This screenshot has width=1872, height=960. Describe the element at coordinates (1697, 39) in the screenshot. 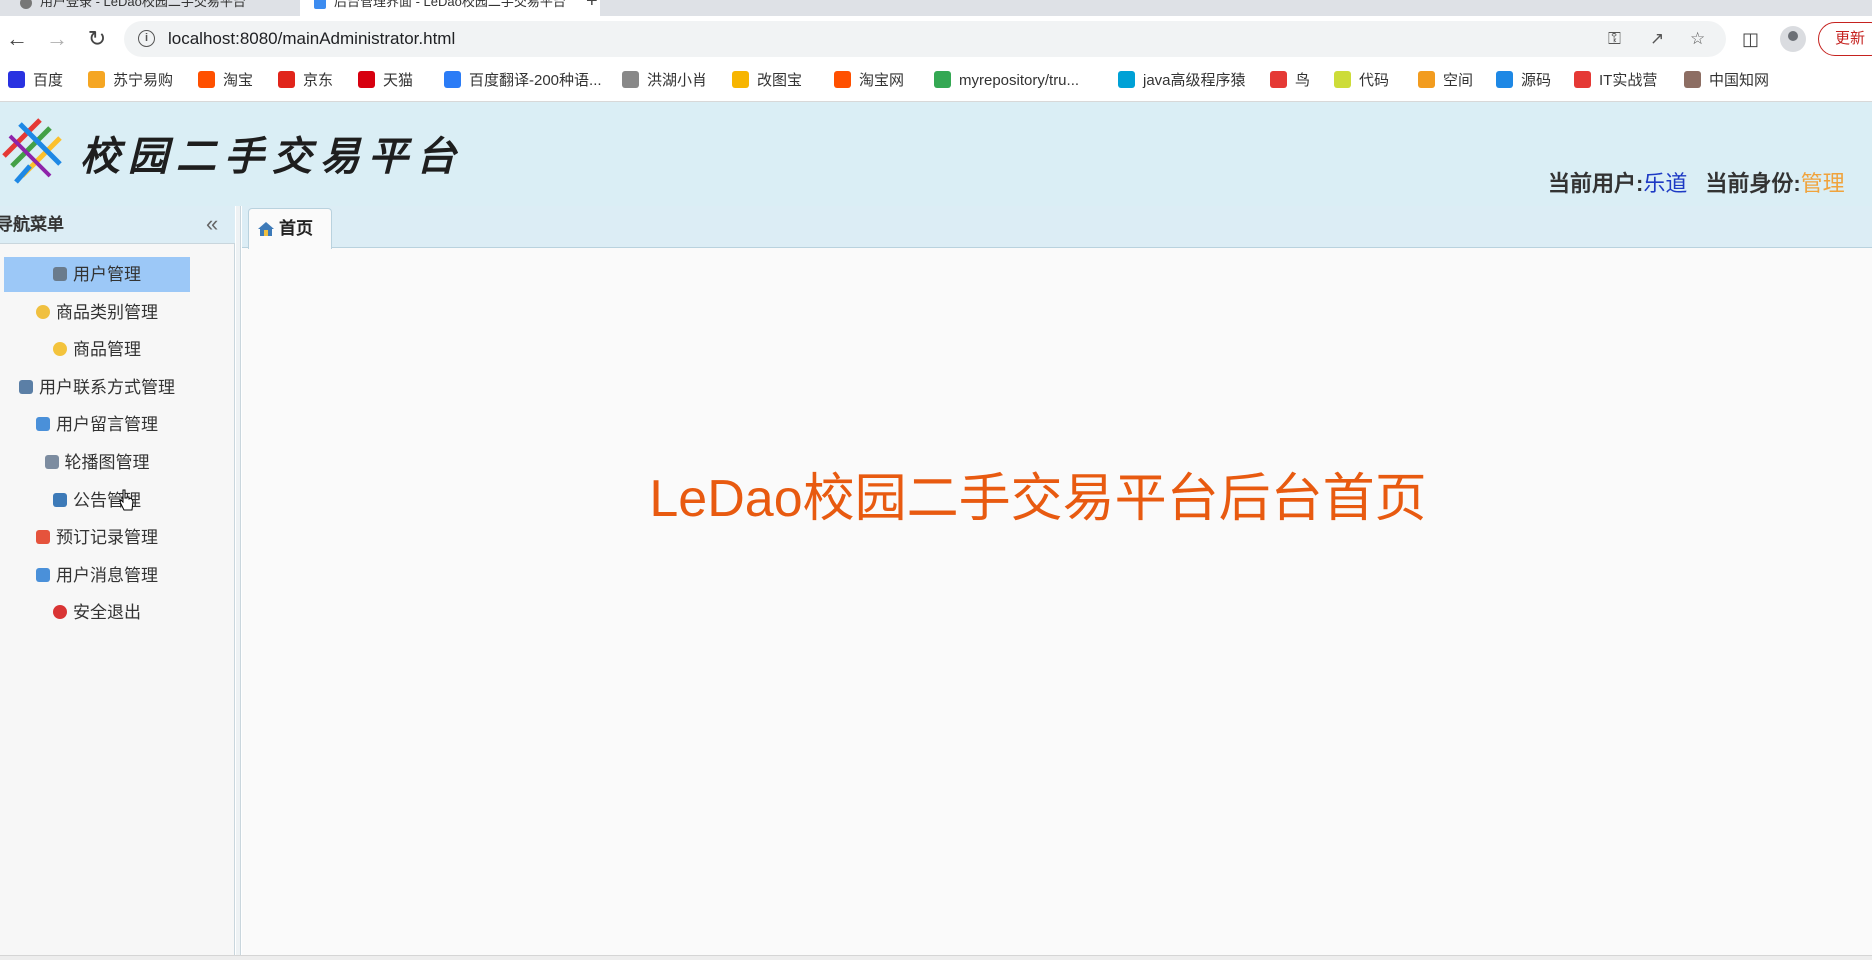

I see `bookmark-star-icon: ☆` at that location.